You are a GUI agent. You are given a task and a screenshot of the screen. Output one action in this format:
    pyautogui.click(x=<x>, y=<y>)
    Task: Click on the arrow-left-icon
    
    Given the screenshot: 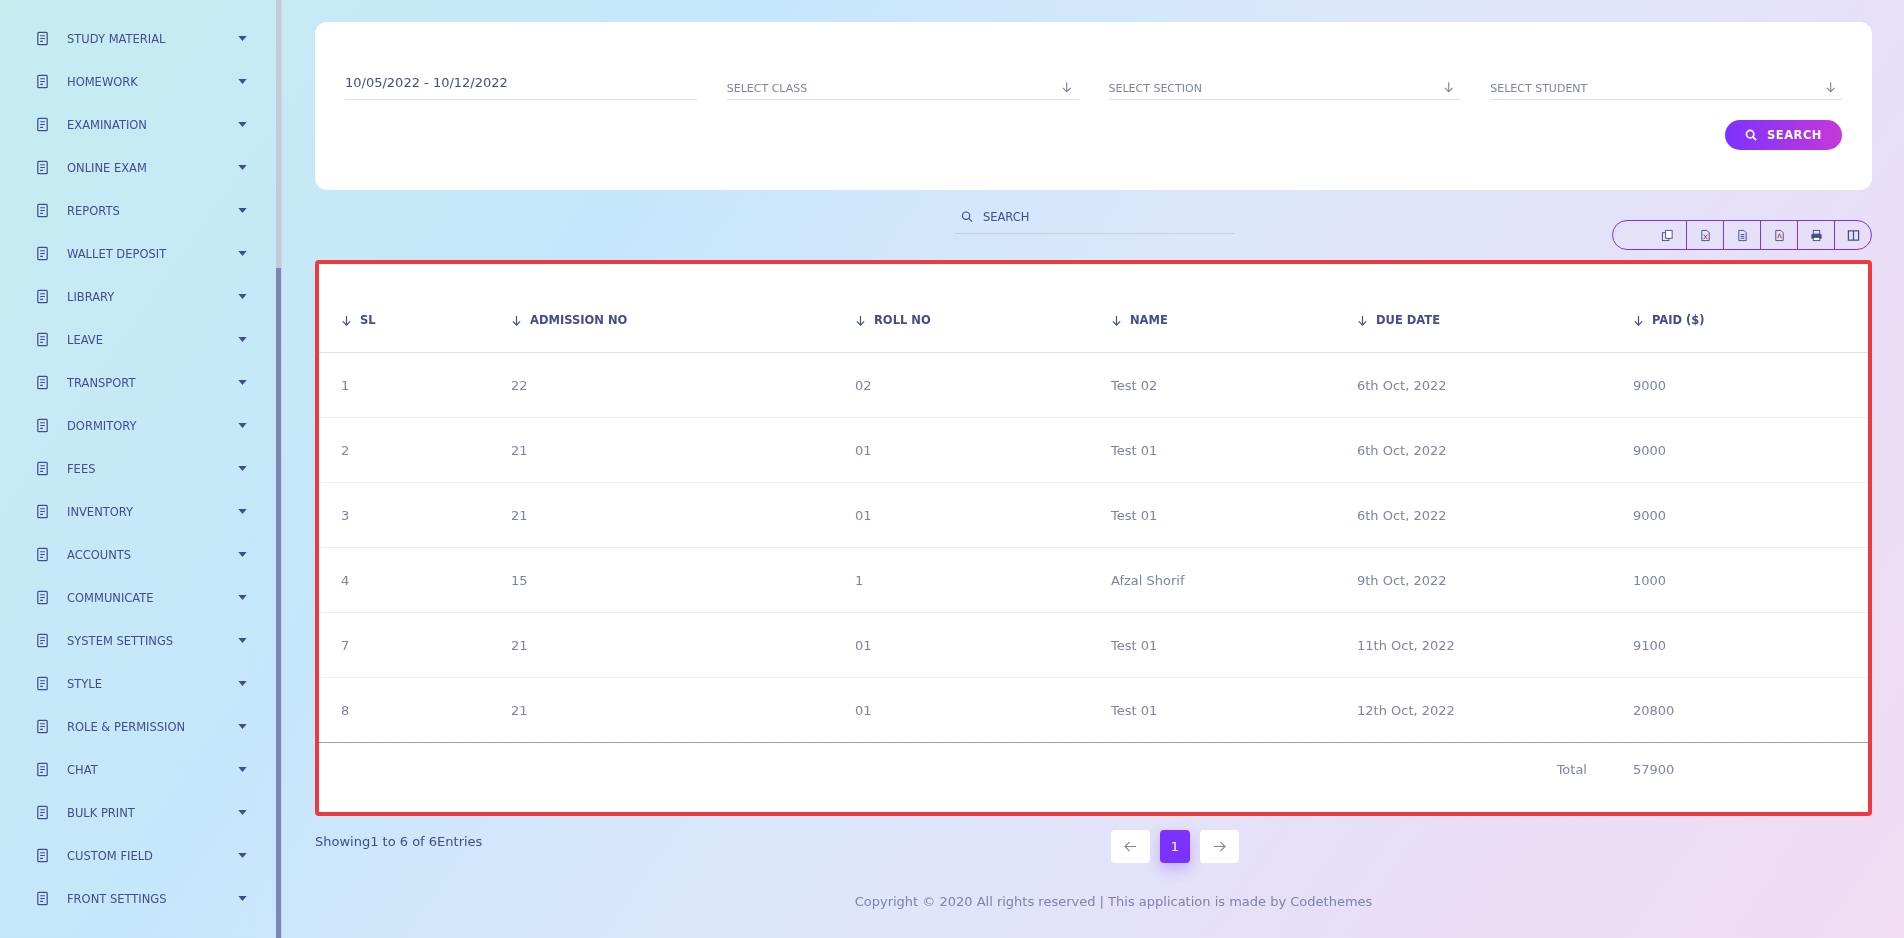 What is the action you would take?
    pyautogui.click(x=1130, y=846)
    